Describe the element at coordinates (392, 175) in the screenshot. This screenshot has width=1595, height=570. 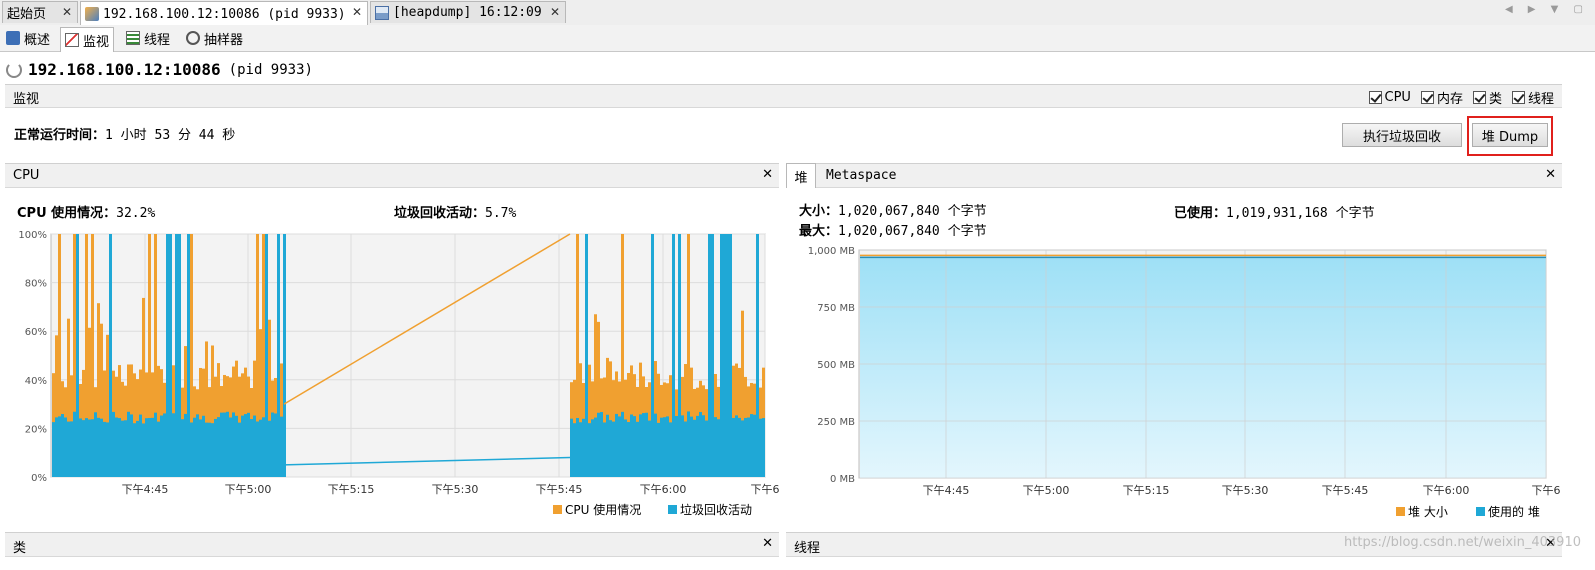
I see `cpu-panel-header: CPU ✕` at that location.